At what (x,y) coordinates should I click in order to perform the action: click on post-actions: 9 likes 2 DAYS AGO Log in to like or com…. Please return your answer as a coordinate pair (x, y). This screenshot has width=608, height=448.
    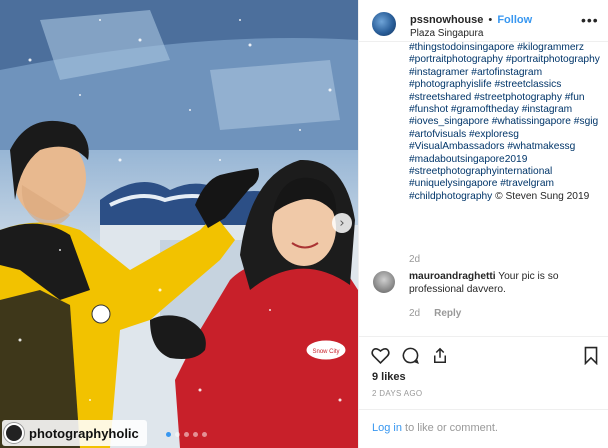
    Looking at the image, I should click on (483, 391).